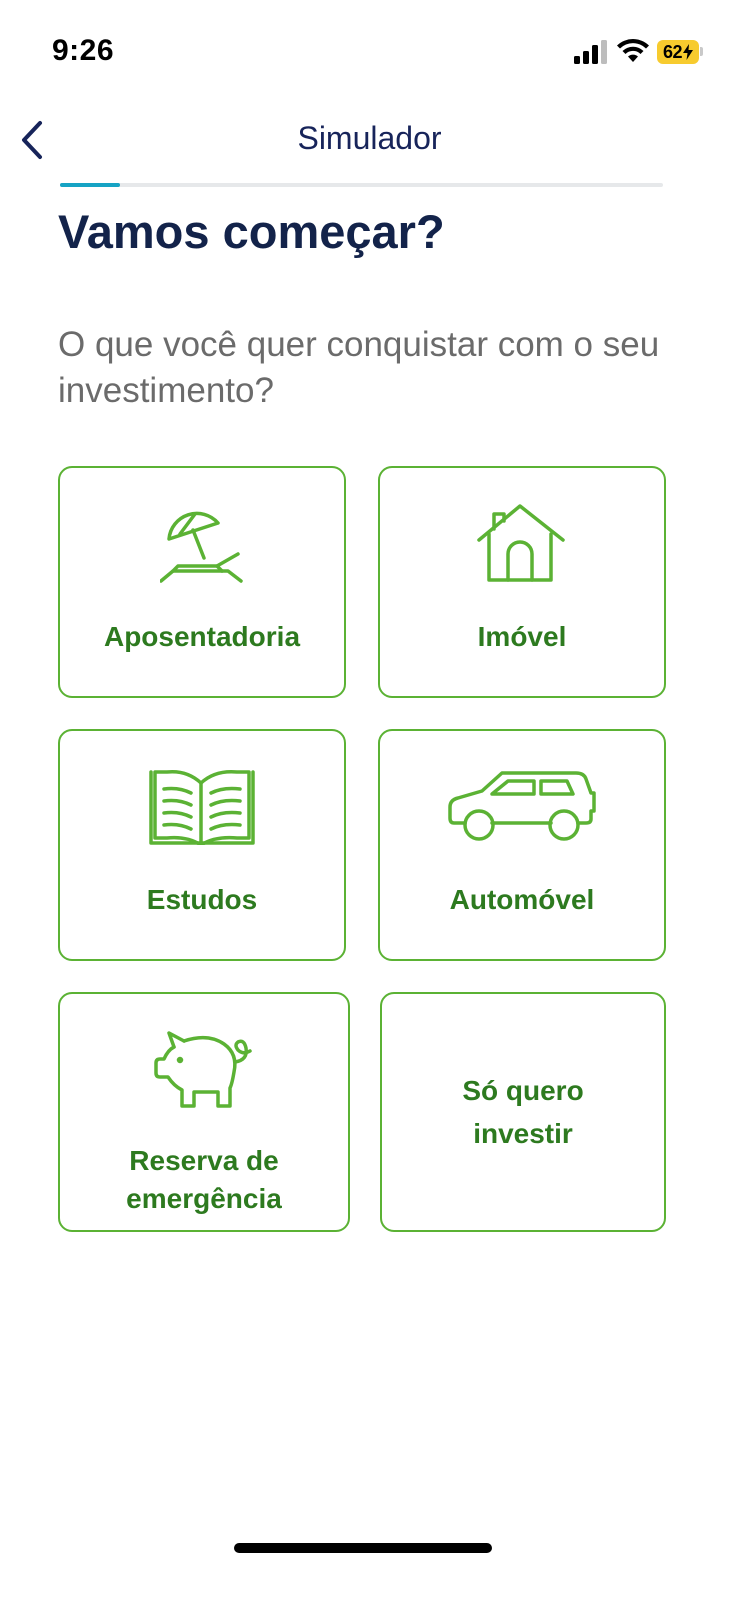 This screenshot has height=1600, width=739. What do you see at coordinates (590, 52) in the screenshot?
I see `cellular-signal-icon` at bounding box center [590, 52].